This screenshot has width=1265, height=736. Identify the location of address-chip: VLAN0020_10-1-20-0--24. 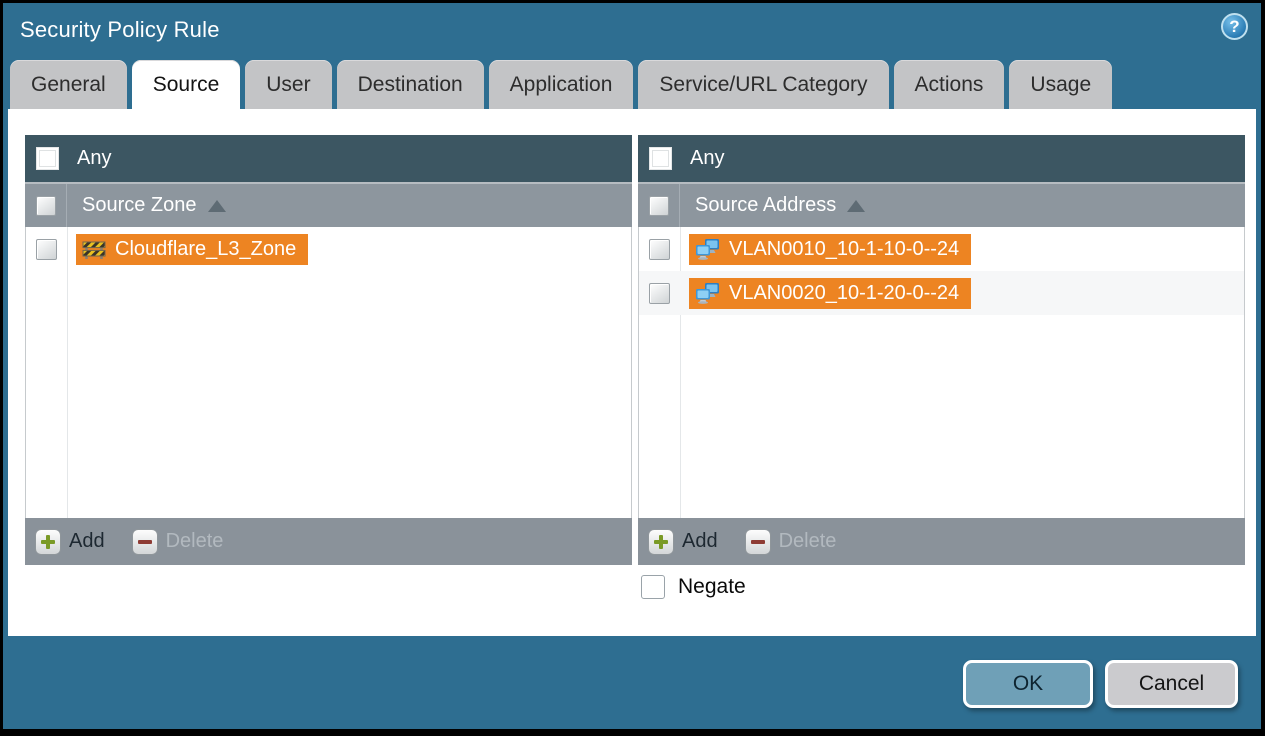
(830, 293).